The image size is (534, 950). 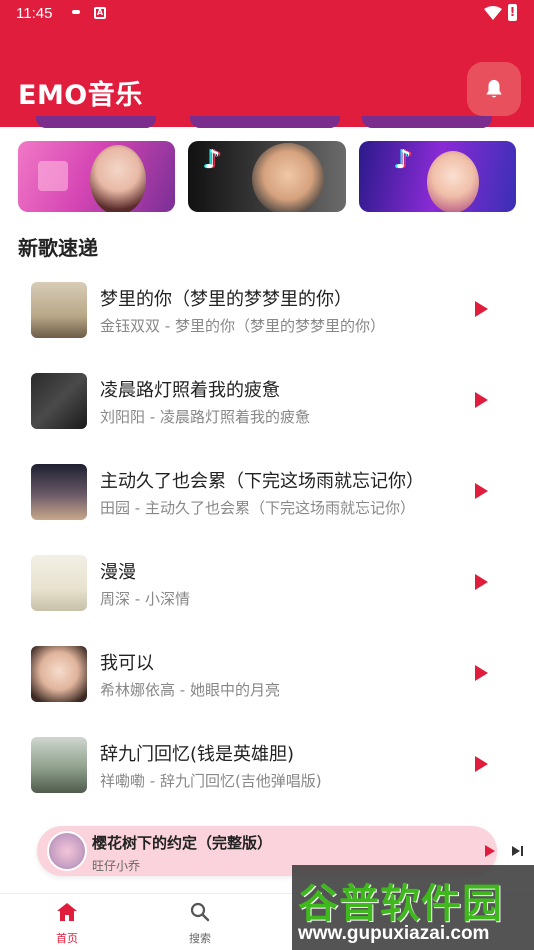 I want to click on now-playing-cover, so click(x=67, y=851).